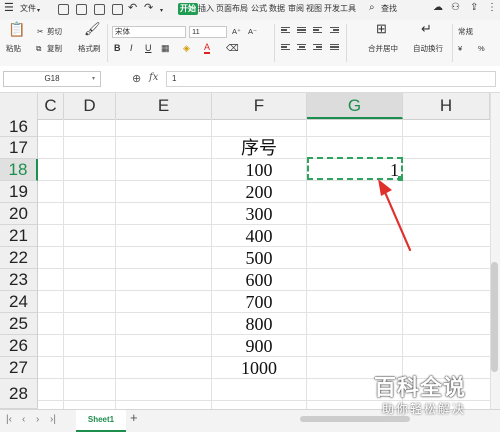  Describe the element at coordinates (19, 106) in the screenshot. I see `select-all-corner` at that location.